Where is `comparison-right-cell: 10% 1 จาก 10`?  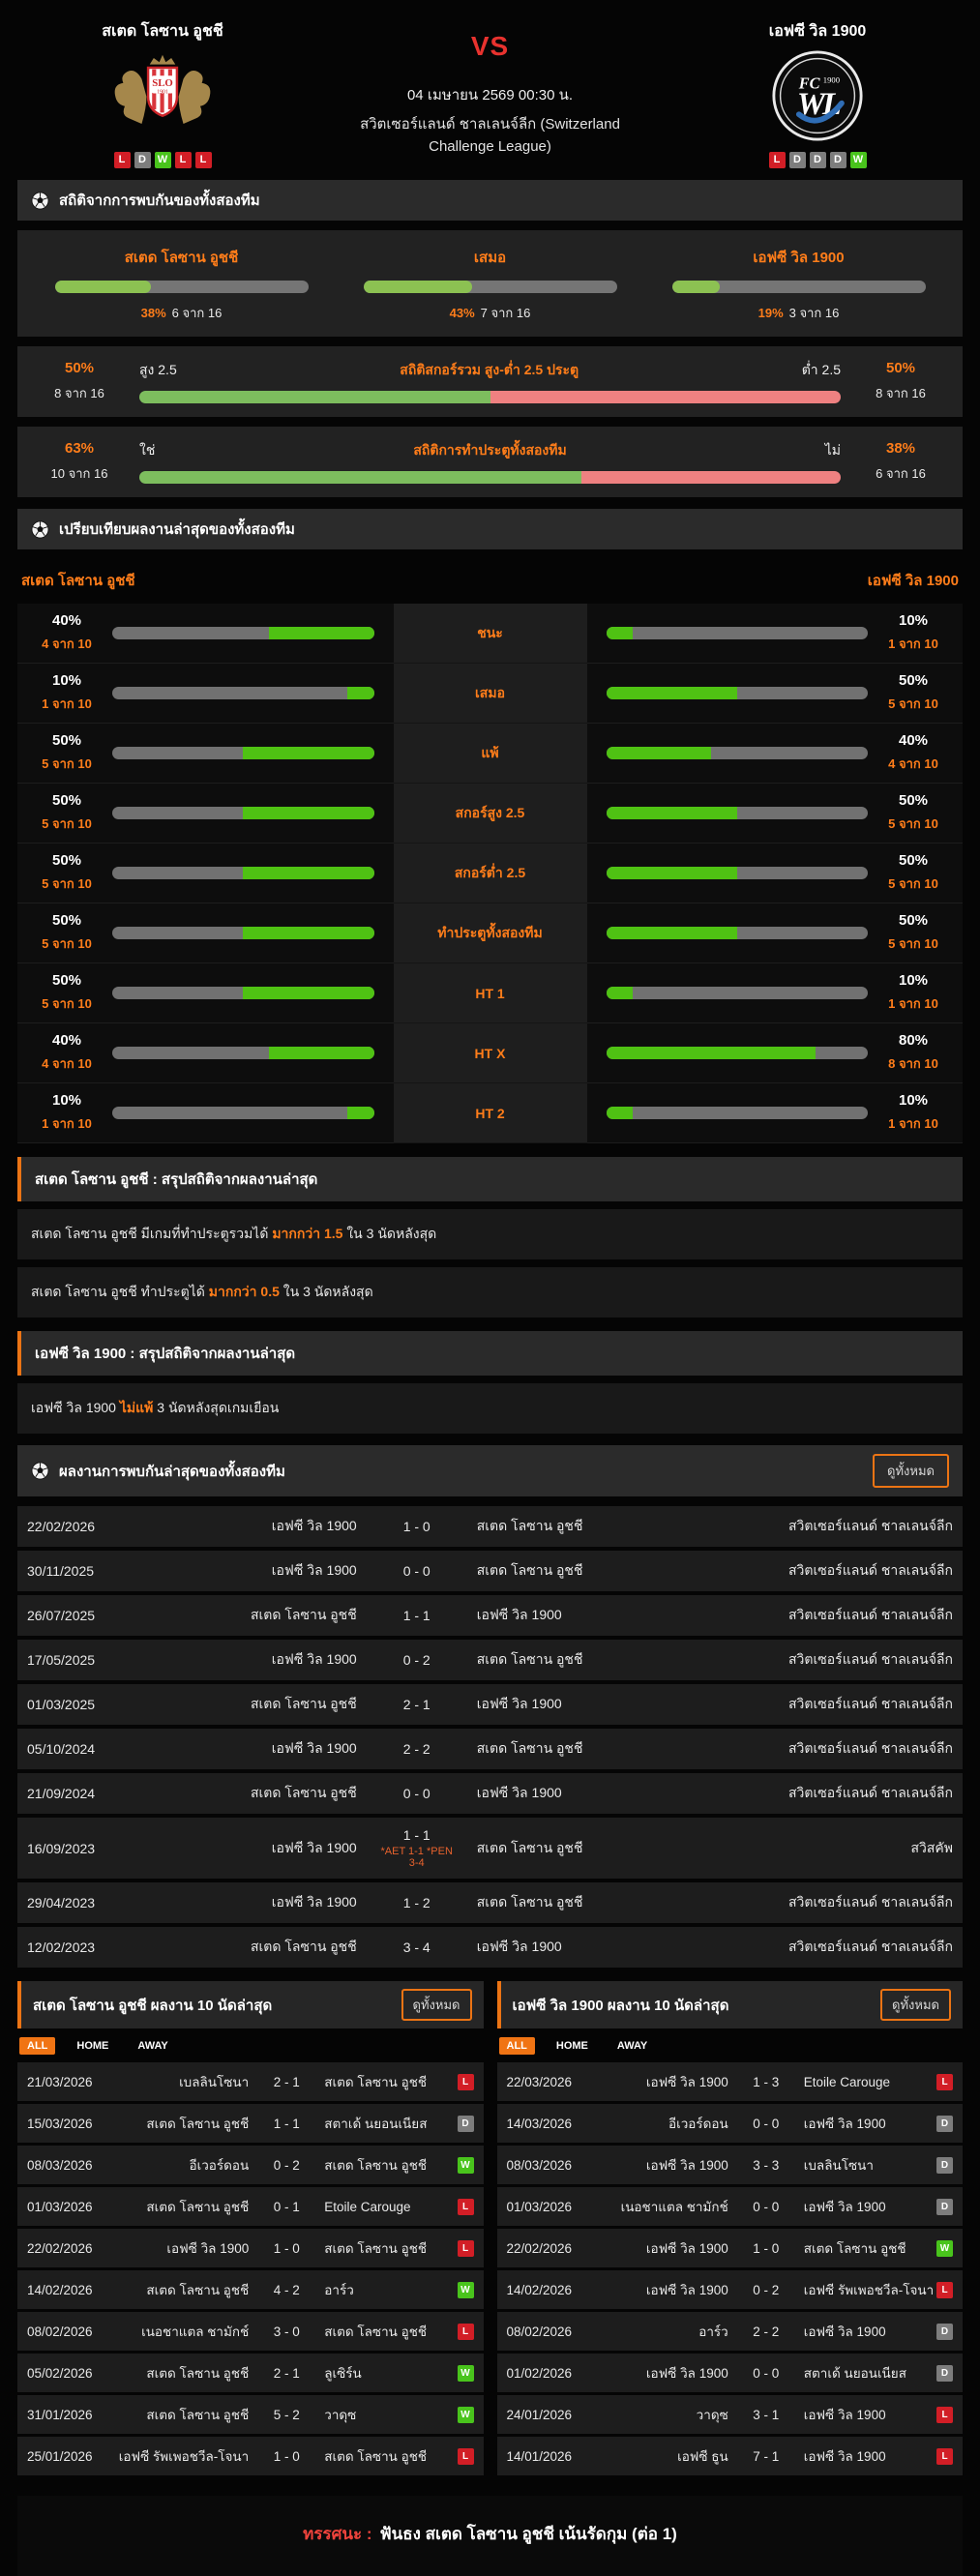
comparison-right-cell: 10% 1 จาก 10 is located at coordinates (775, 634).